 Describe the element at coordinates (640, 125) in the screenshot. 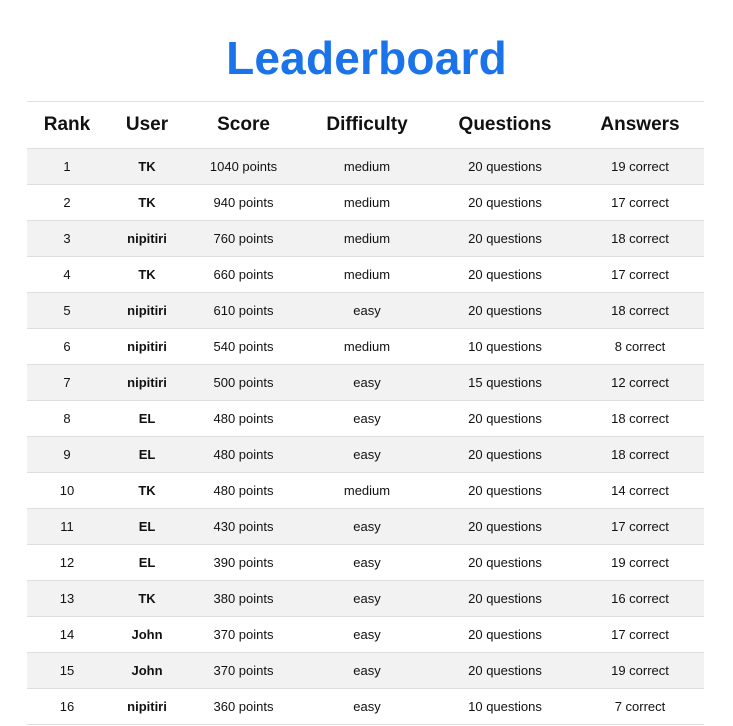

I see `column-header-answers: Answers` at that location.